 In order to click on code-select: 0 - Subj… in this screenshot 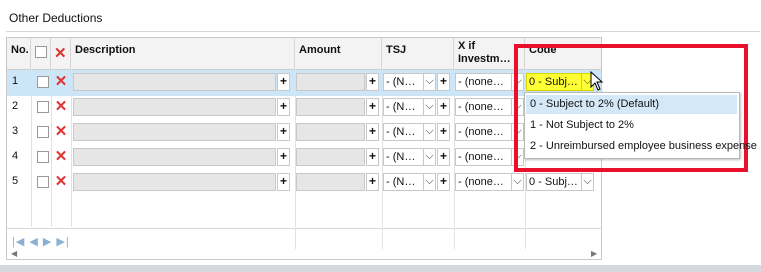, I will do `click(554, 182)`.